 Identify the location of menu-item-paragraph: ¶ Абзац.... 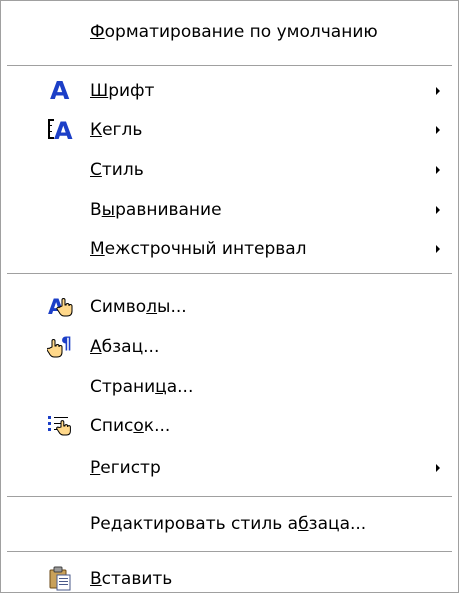
(229, 346).